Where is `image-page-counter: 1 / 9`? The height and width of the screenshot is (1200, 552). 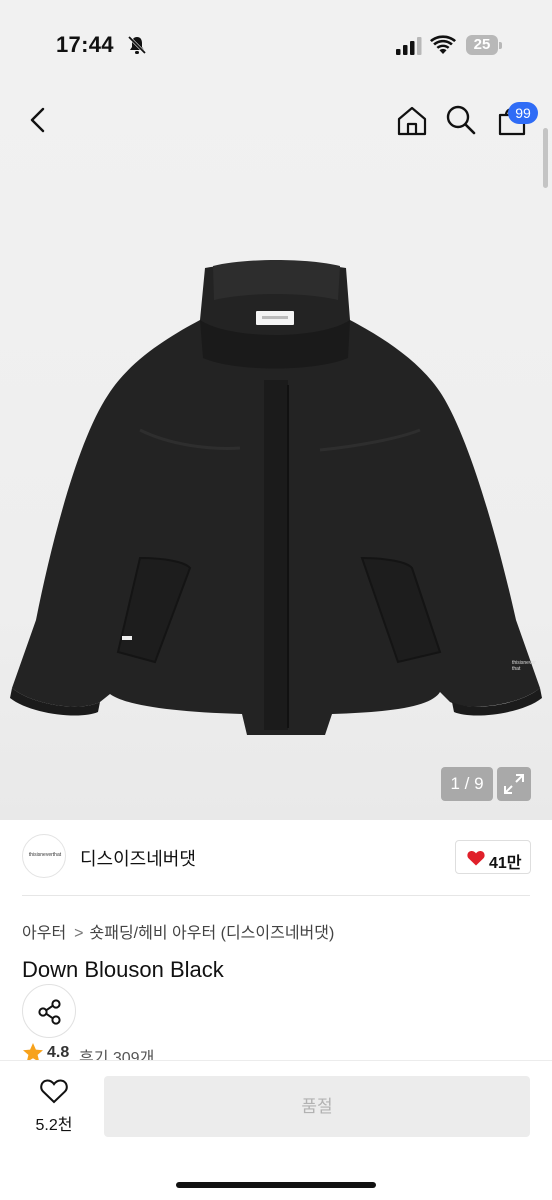 image-page-counter: 1 / 9 is located at coordinates (467, 784).